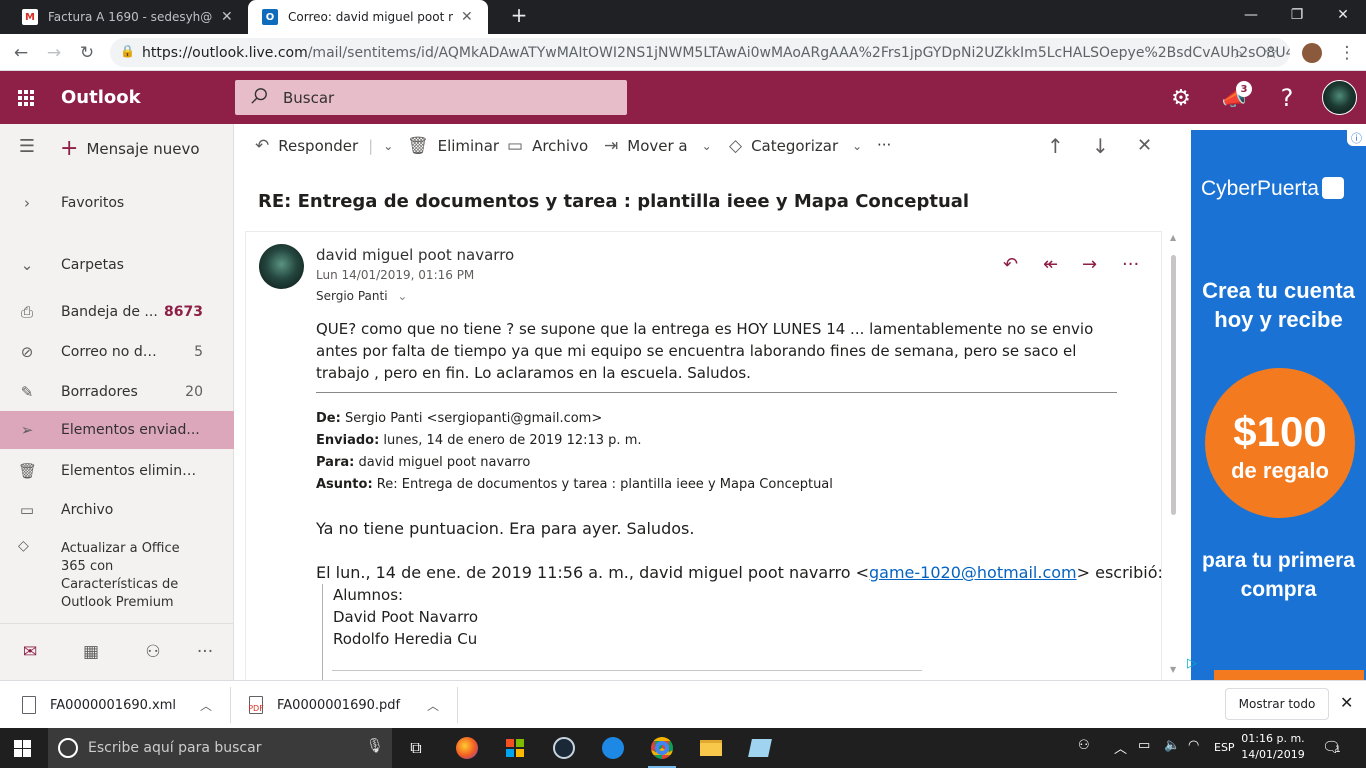 The height and width of the screenshot is (768, 1366). Describe the element at coordinates (795, 146) in the screenshot. I see `categorize-button: ◇ Categorizar ⌄` at that location.